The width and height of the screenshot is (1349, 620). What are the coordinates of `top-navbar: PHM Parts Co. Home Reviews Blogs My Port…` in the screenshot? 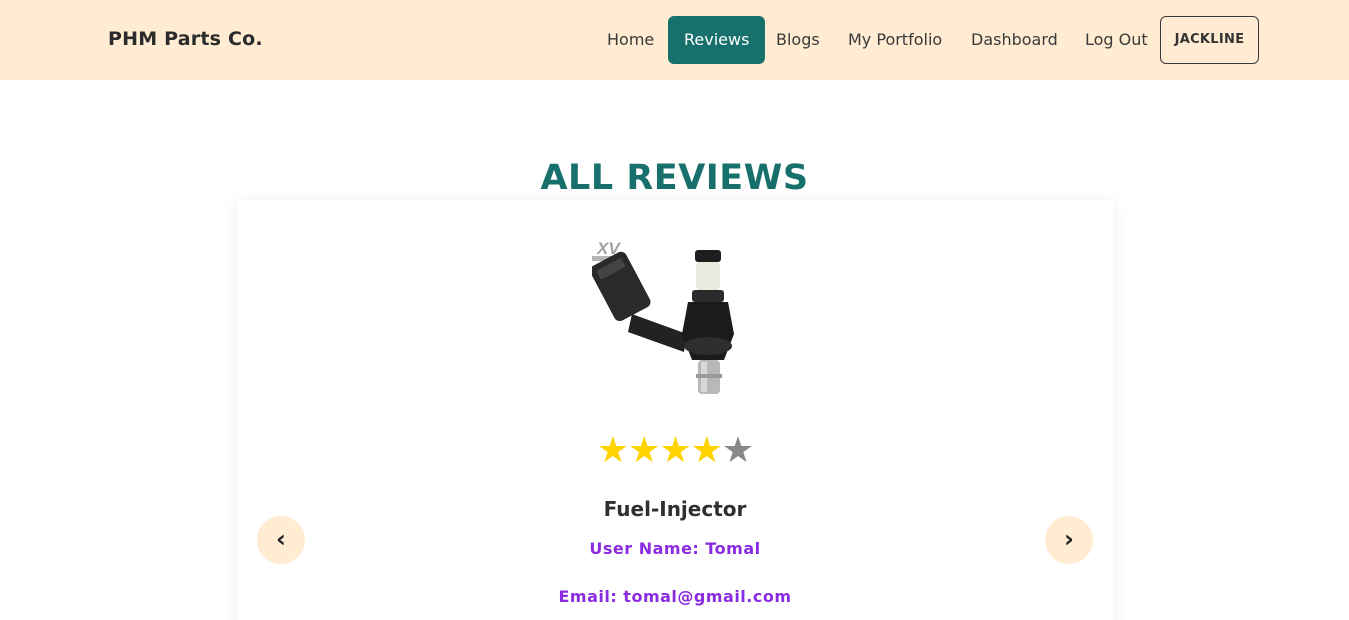 It's located at (674, 40).